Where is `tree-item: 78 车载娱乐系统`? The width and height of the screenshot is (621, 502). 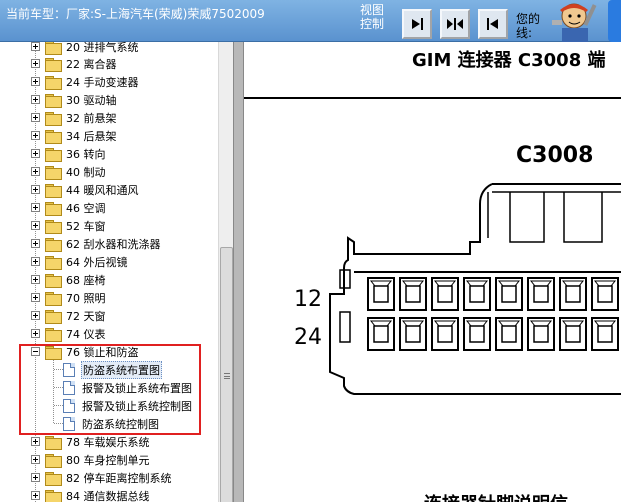 tree-item: 78 车载娱乐系统 is located at coordinates (91, 441).